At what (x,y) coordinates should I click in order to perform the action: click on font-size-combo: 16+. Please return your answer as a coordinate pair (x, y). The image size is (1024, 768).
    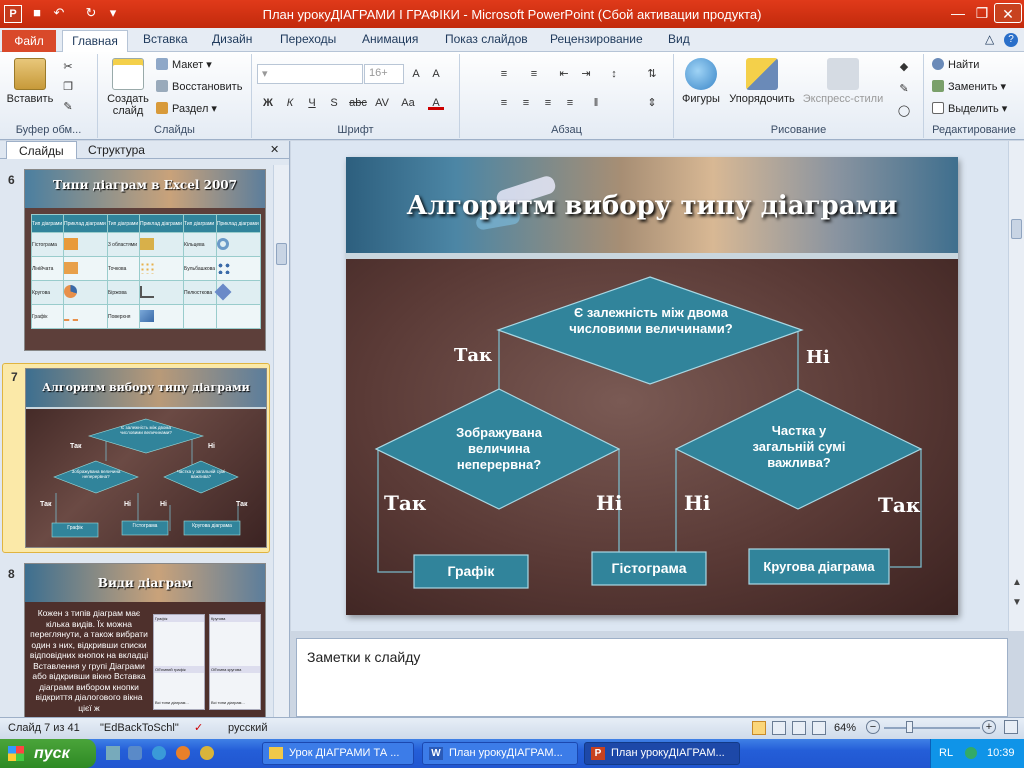
    Looking at the image, I should click on (384, 74).